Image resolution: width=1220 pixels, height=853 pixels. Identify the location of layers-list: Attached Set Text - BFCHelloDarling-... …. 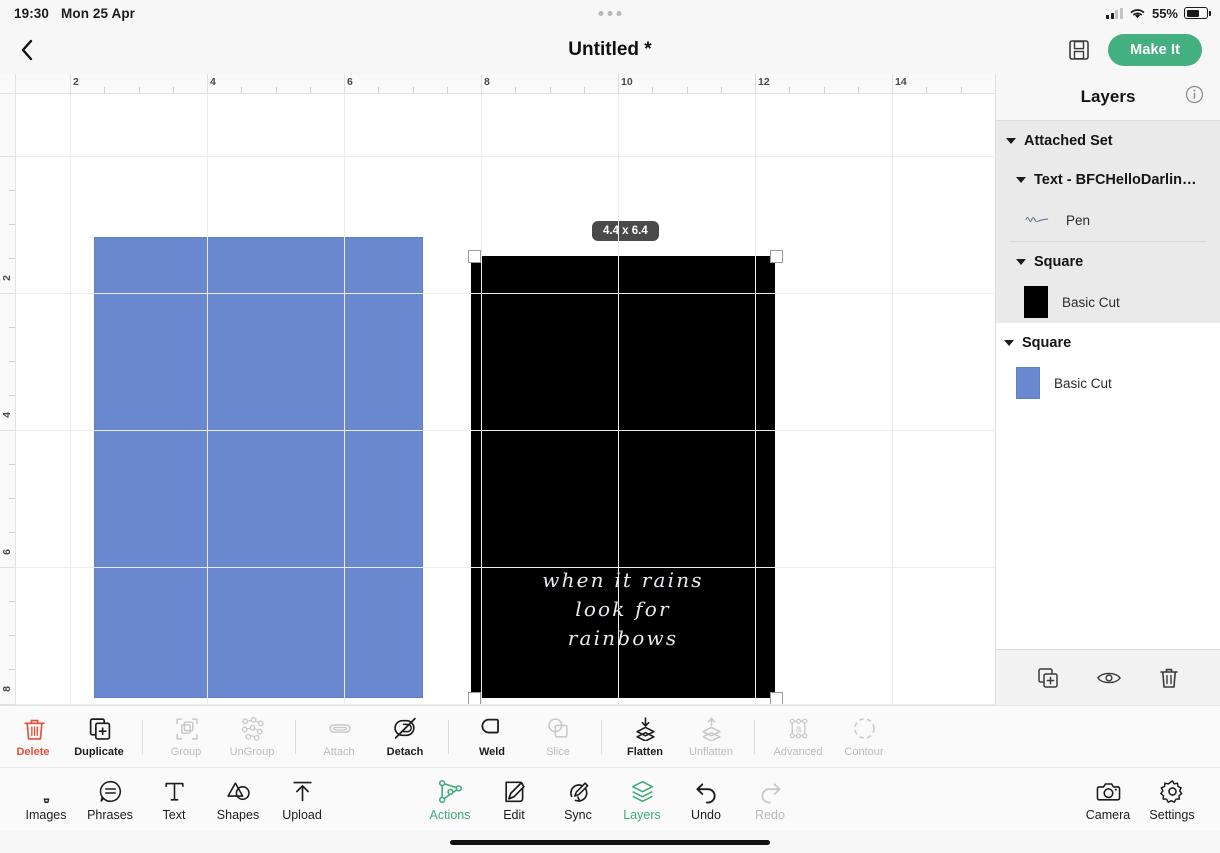
(1108, 385).